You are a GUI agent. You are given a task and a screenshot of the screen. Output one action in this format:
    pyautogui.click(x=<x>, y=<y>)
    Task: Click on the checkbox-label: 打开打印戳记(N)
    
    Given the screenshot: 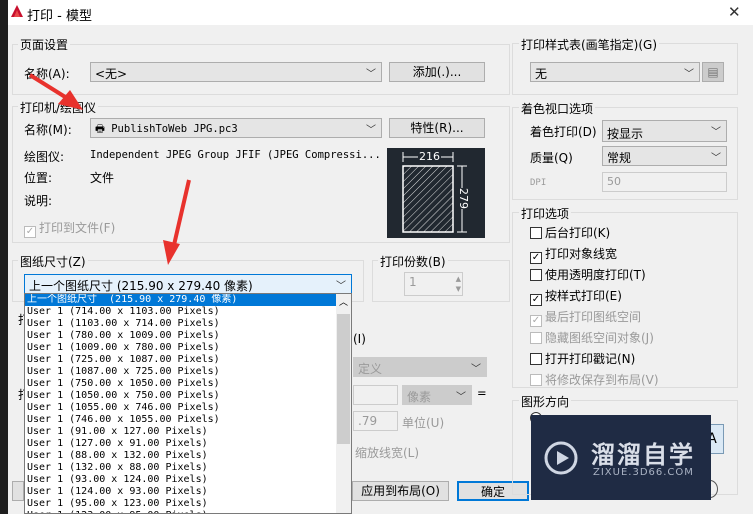 What is the action you would take?
    pyautogui.click(x=590, y=359)
    